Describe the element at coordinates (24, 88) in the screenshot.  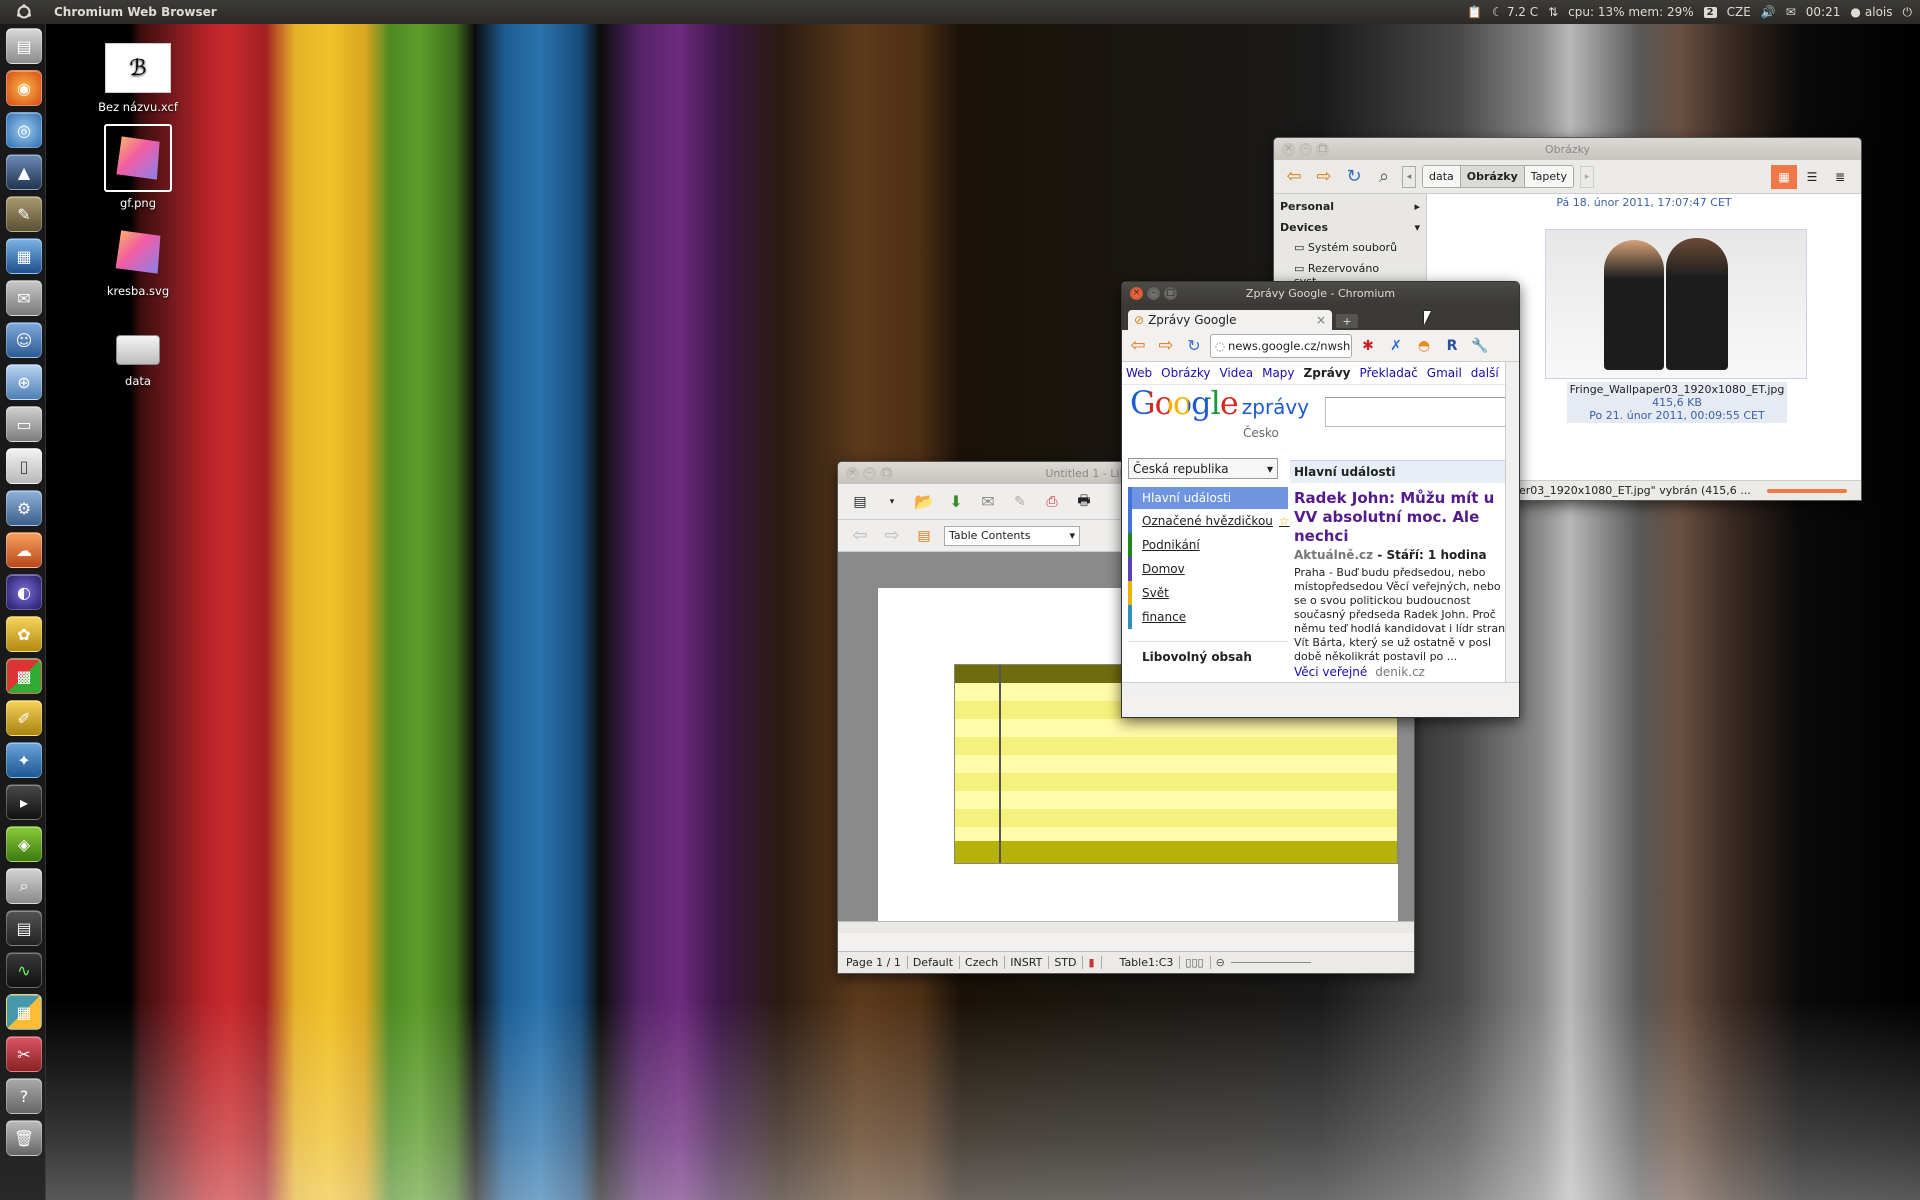
I see `firefox-icon: ◉` at that location.